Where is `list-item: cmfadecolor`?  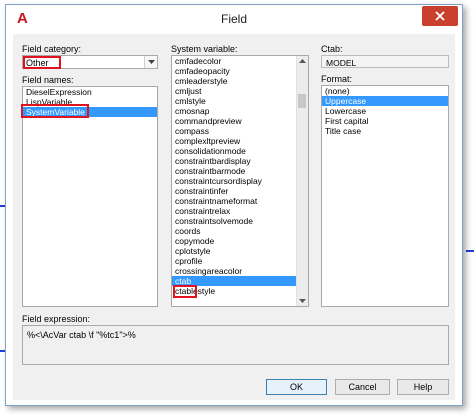
list-item: cmfadecolor is located at coordinates (234, 61).